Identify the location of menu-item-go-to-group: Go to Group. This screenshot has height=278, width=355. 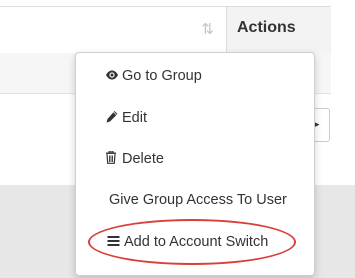
(195, 77).